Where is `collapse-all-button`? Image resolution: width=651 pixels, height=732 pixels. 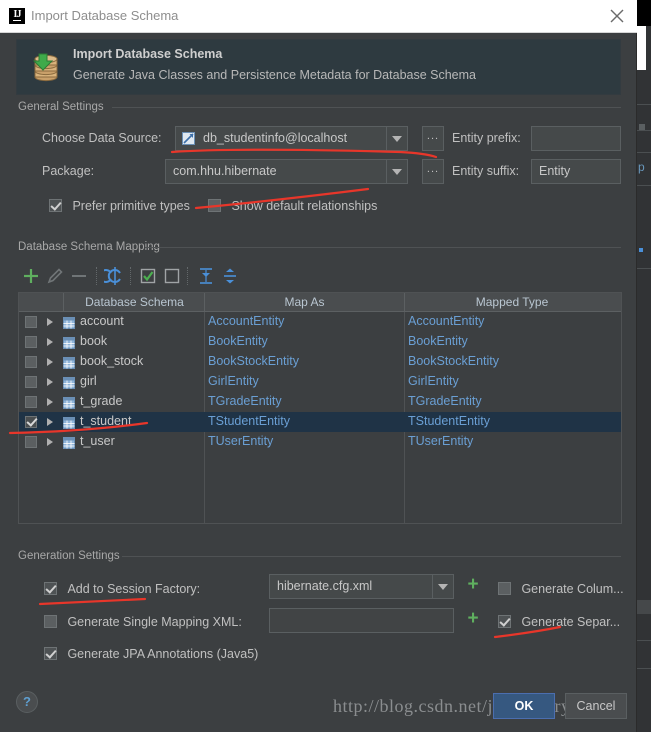
collapse-all-button is located at coordinates (230, 276).